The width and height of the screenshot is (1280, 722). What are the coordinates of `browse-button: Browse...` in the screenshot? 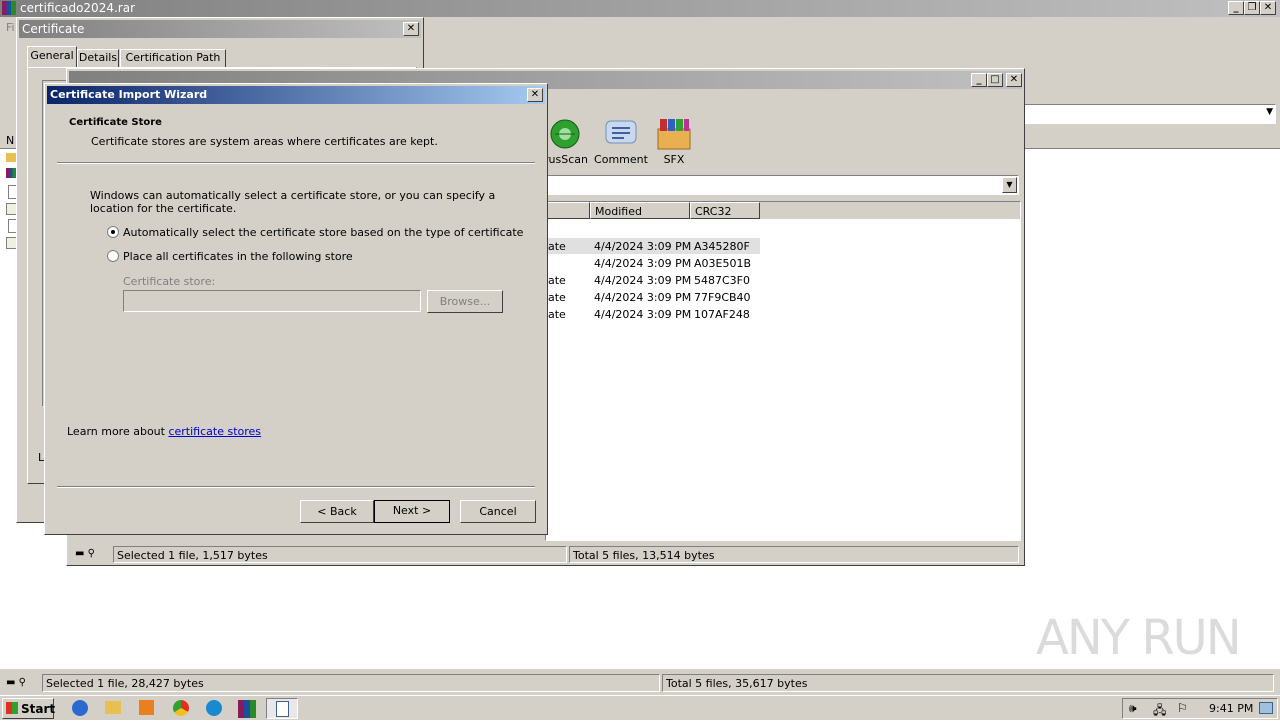 It's located at (465, 301).